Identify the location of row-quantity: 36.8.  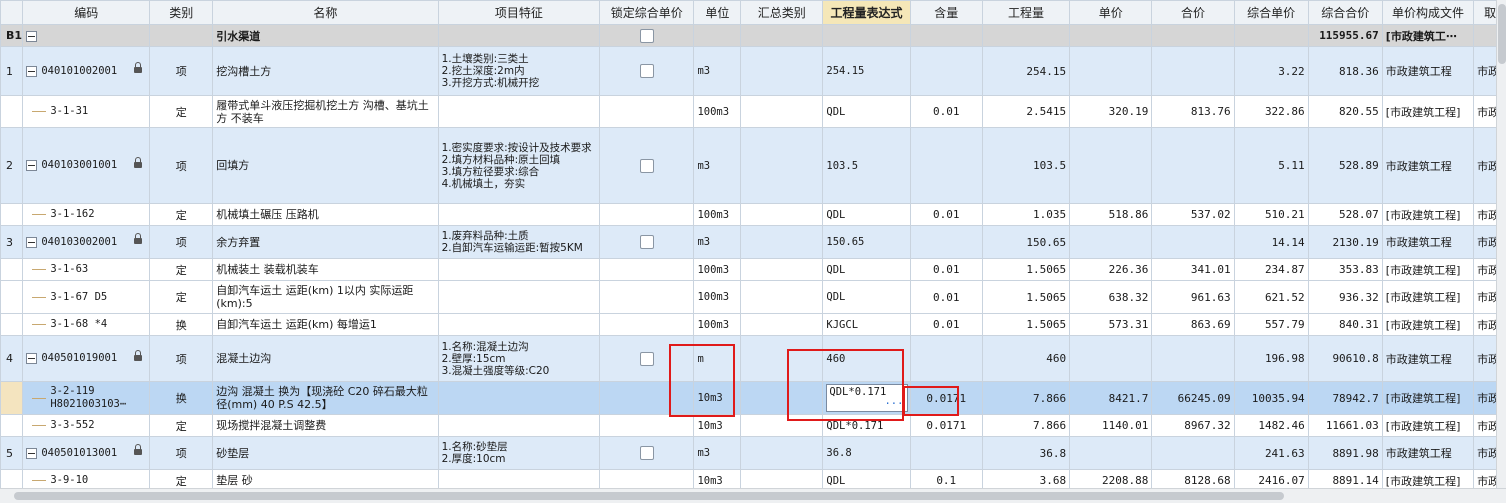
(1026, 453).